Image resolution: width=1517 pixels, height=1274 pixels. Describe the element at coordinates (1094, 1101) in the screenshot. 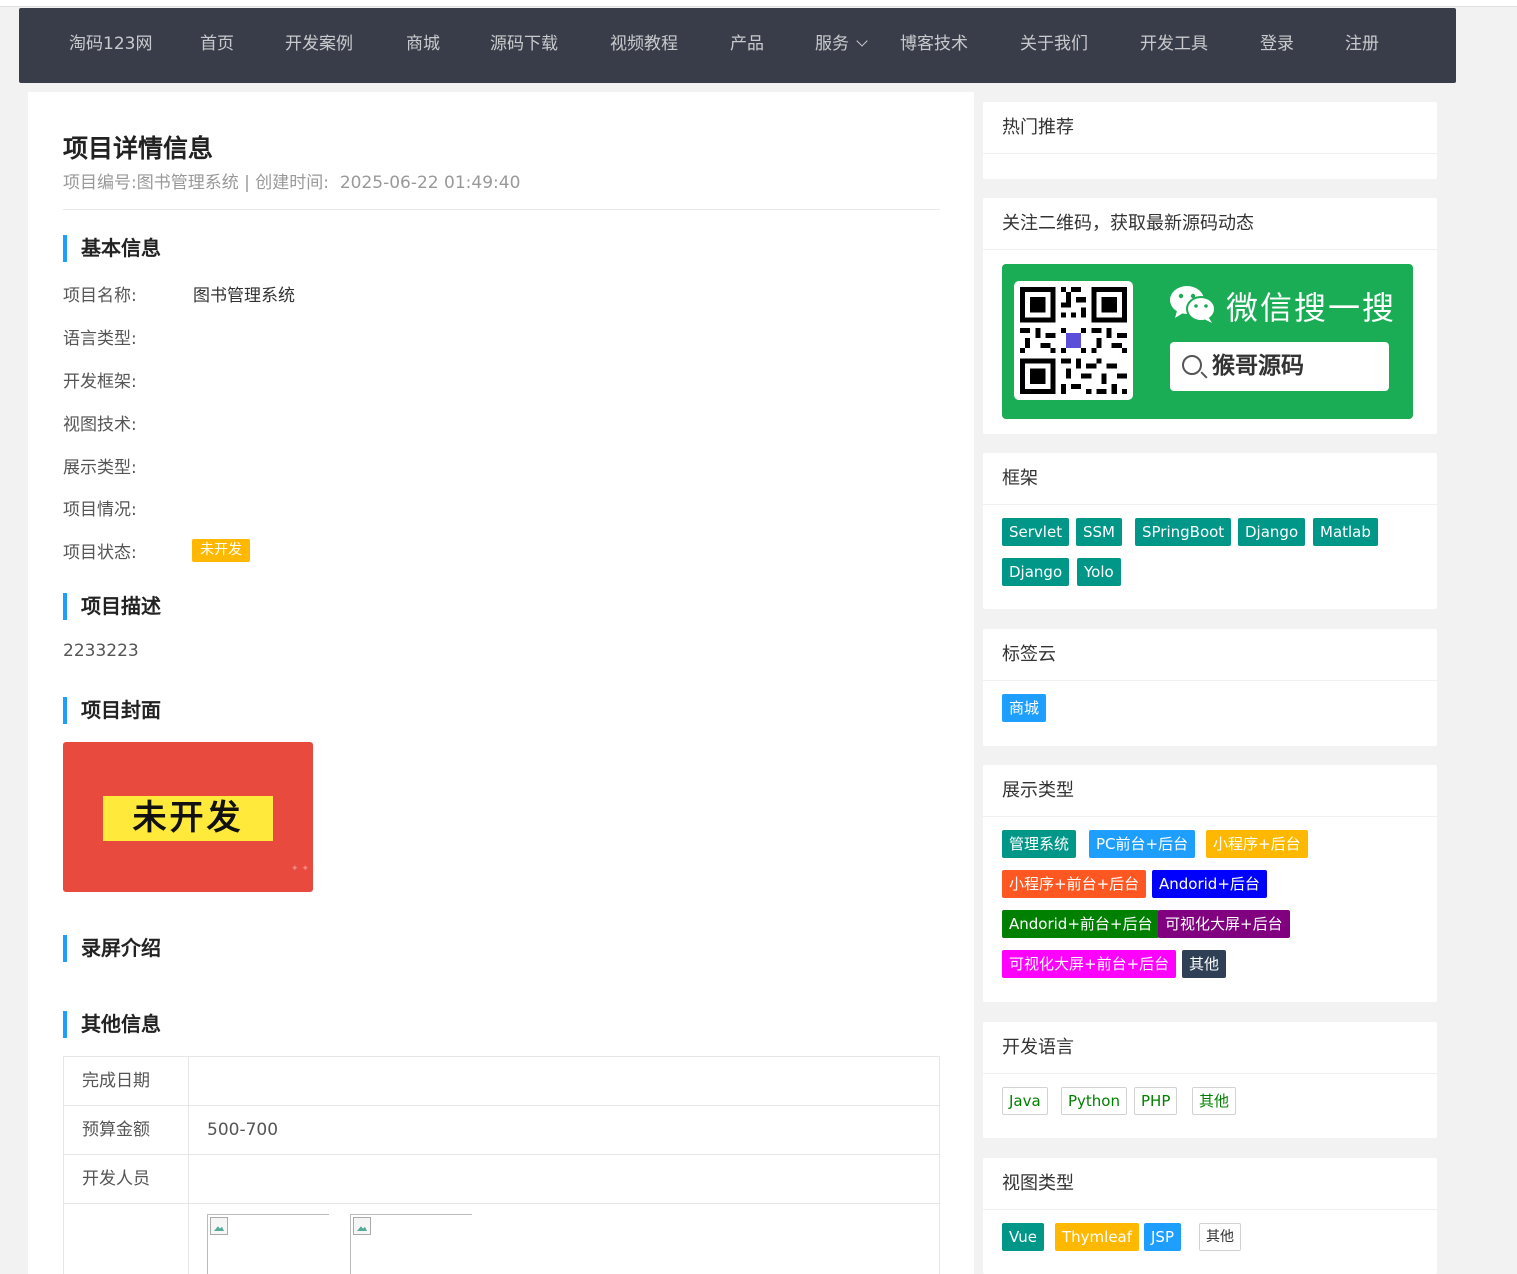

I see `tag-language: Python` at that location.